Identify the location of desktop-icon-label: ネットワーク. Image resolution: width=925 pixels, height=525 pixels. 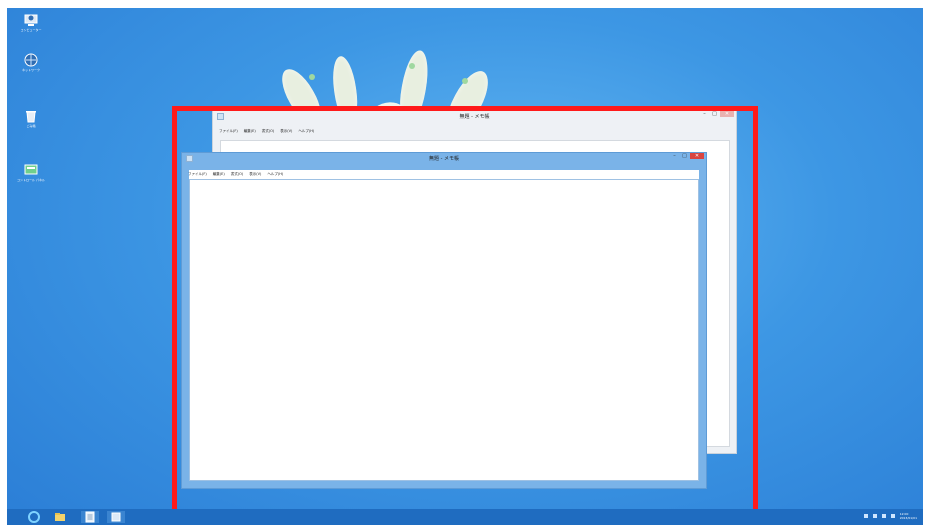
(30, 70).